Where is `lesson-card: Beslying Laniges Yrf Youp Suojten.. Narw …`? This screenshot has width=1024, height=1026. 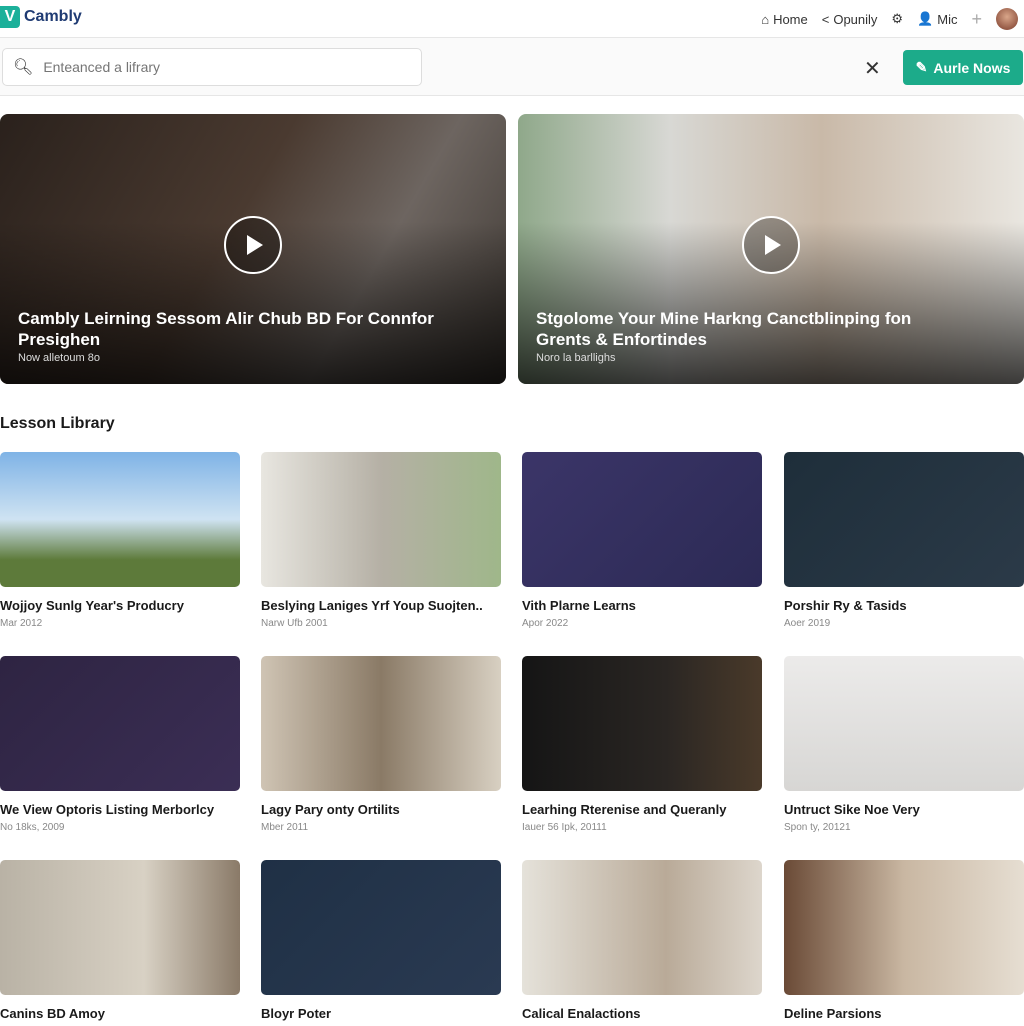
lesson-card: Beslying Laniges Yrf Youp Suojten.. Narw … is located at coordinates (381, 540).